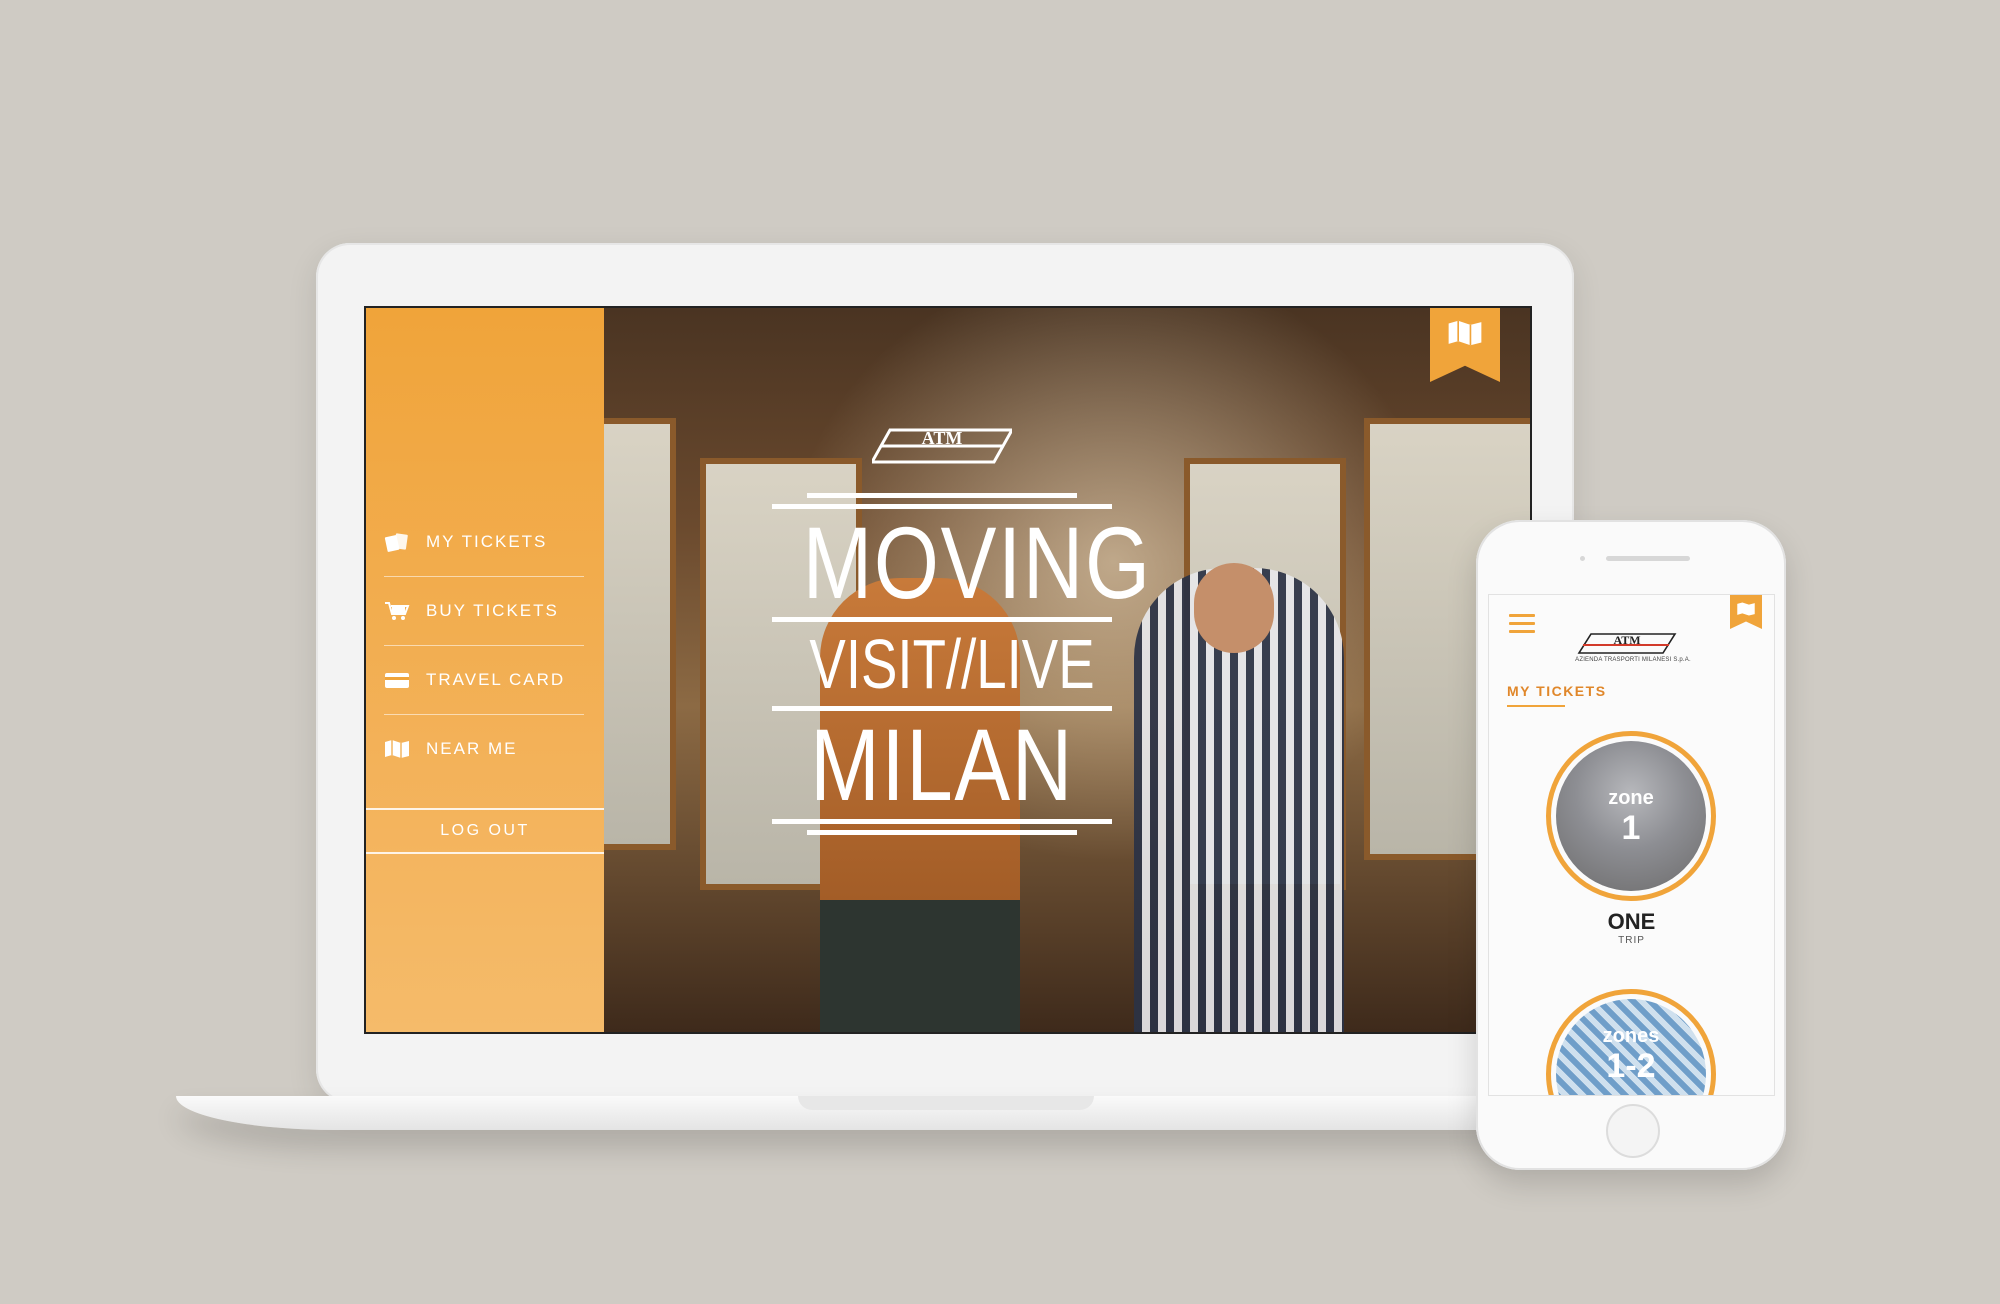 Image resolution: width=2000 pixels, height=1304 pixels. I want to click on ticket-zone-1: zone 1, so click(1631, 816).